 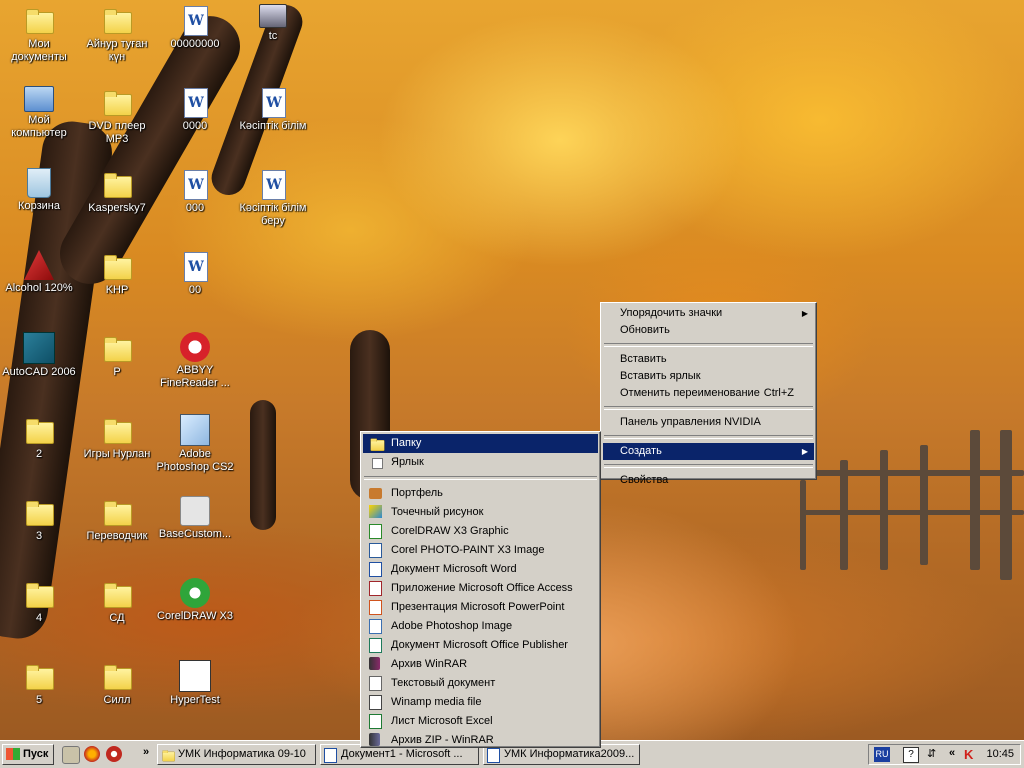 I want to click on desktop-icon-folder-dvd: DVD плеер MP3, so click(x=117, y=116).